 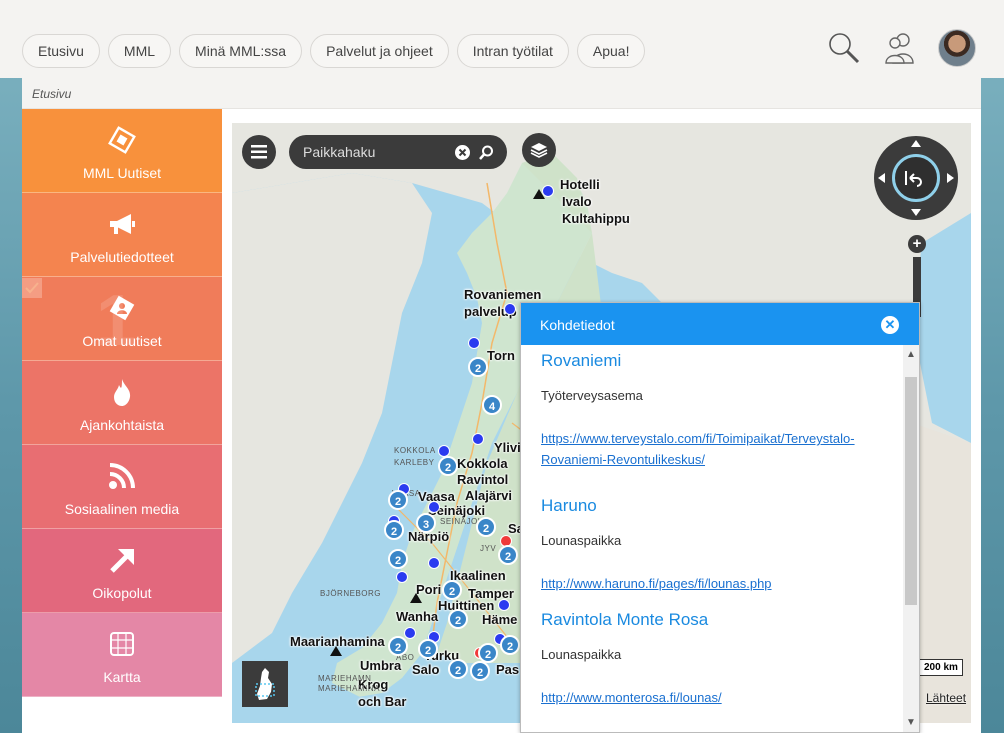 I want to click on place-label: Pas, so click(x=508, y=669).